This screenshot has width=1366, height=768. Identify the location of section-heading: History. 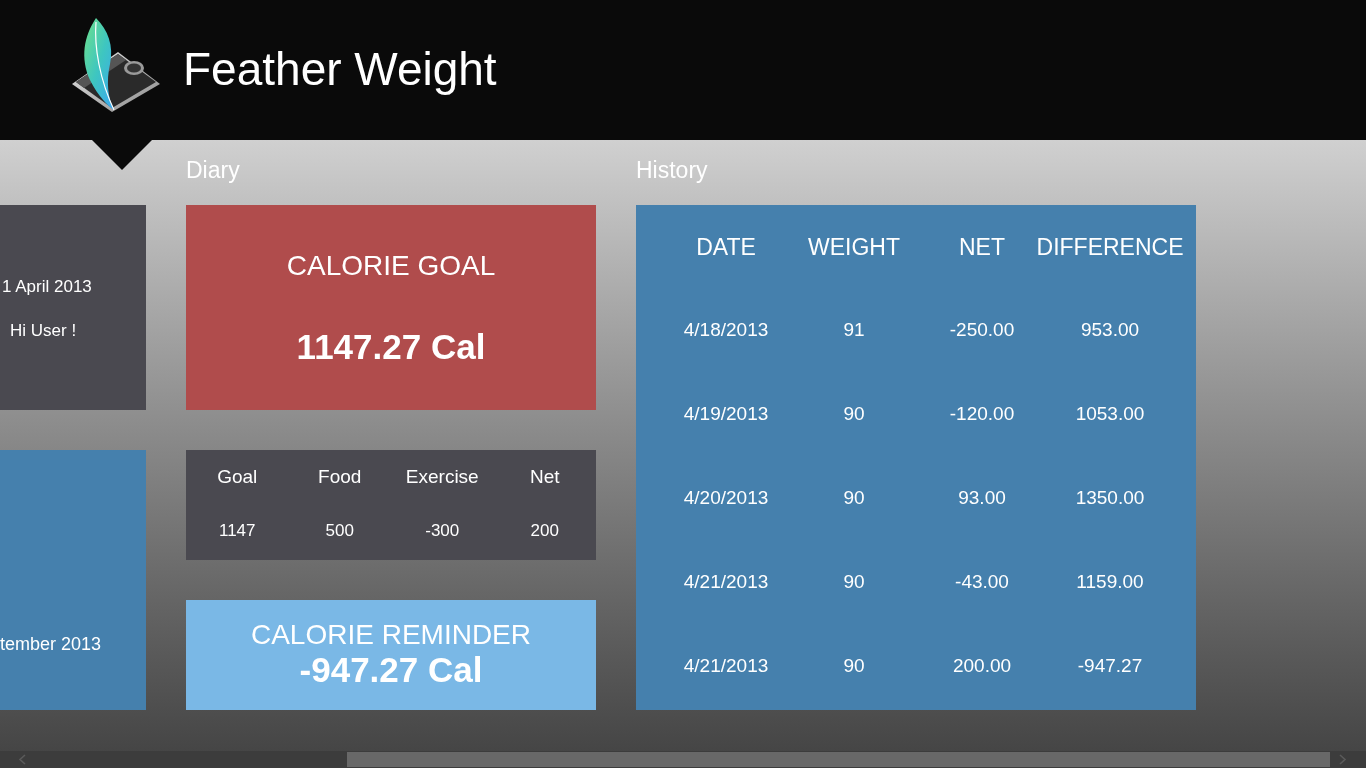
(672, 170).